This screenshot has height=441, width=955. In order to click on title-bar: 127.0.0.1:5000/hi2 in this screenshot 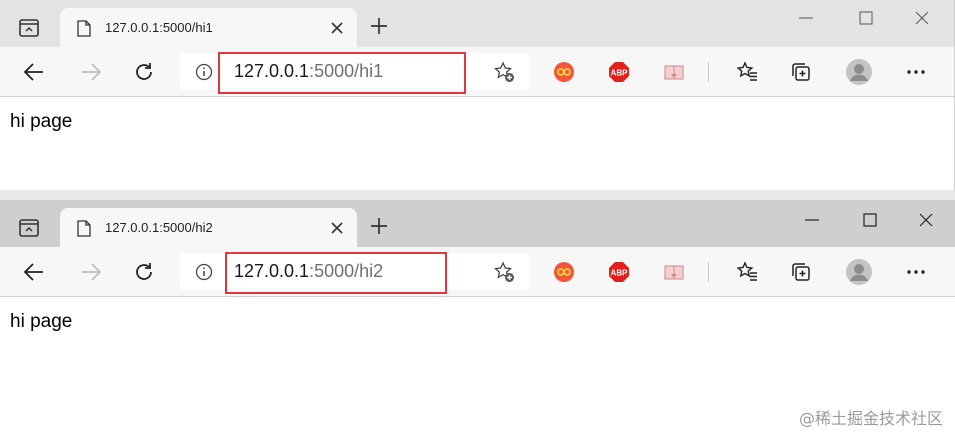, I will do `click(477, 223)`.